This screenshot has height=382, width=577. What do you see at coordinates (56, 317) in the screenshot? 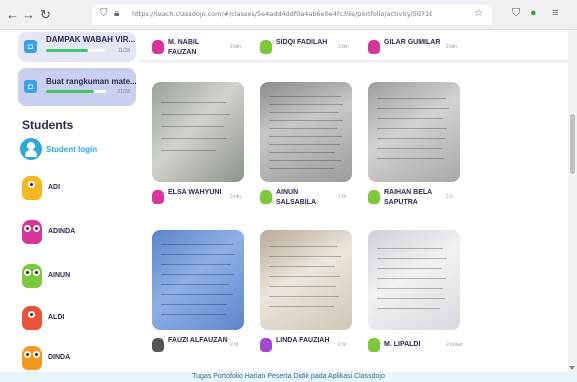
I see `student-name: ALDI` at bounding box center [56, 317].